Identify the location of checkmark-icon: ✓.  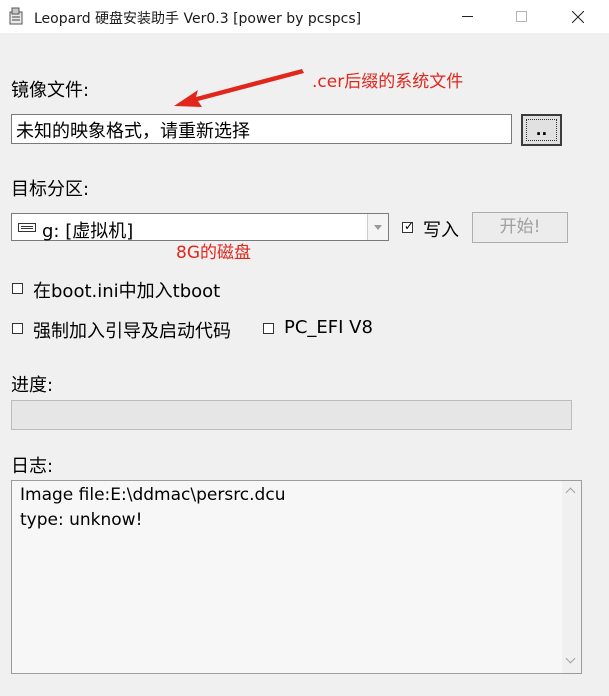
(409, 226).